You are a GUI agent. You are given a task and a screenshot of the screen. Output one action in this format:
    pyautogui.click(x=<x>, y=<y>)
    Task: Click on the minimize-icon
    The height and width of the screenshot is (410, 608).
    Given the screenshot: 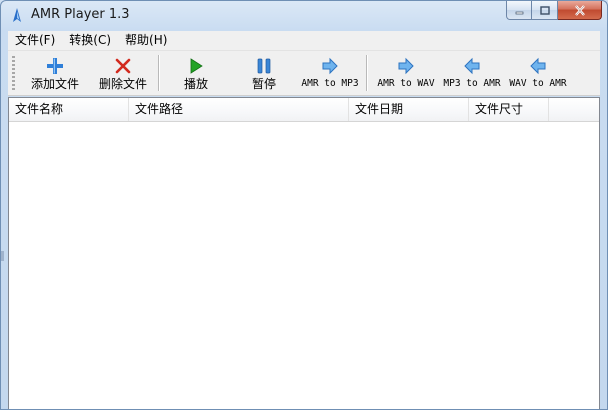 What is the action you would take?
    pyautogui.click(x=519, y=12)
    